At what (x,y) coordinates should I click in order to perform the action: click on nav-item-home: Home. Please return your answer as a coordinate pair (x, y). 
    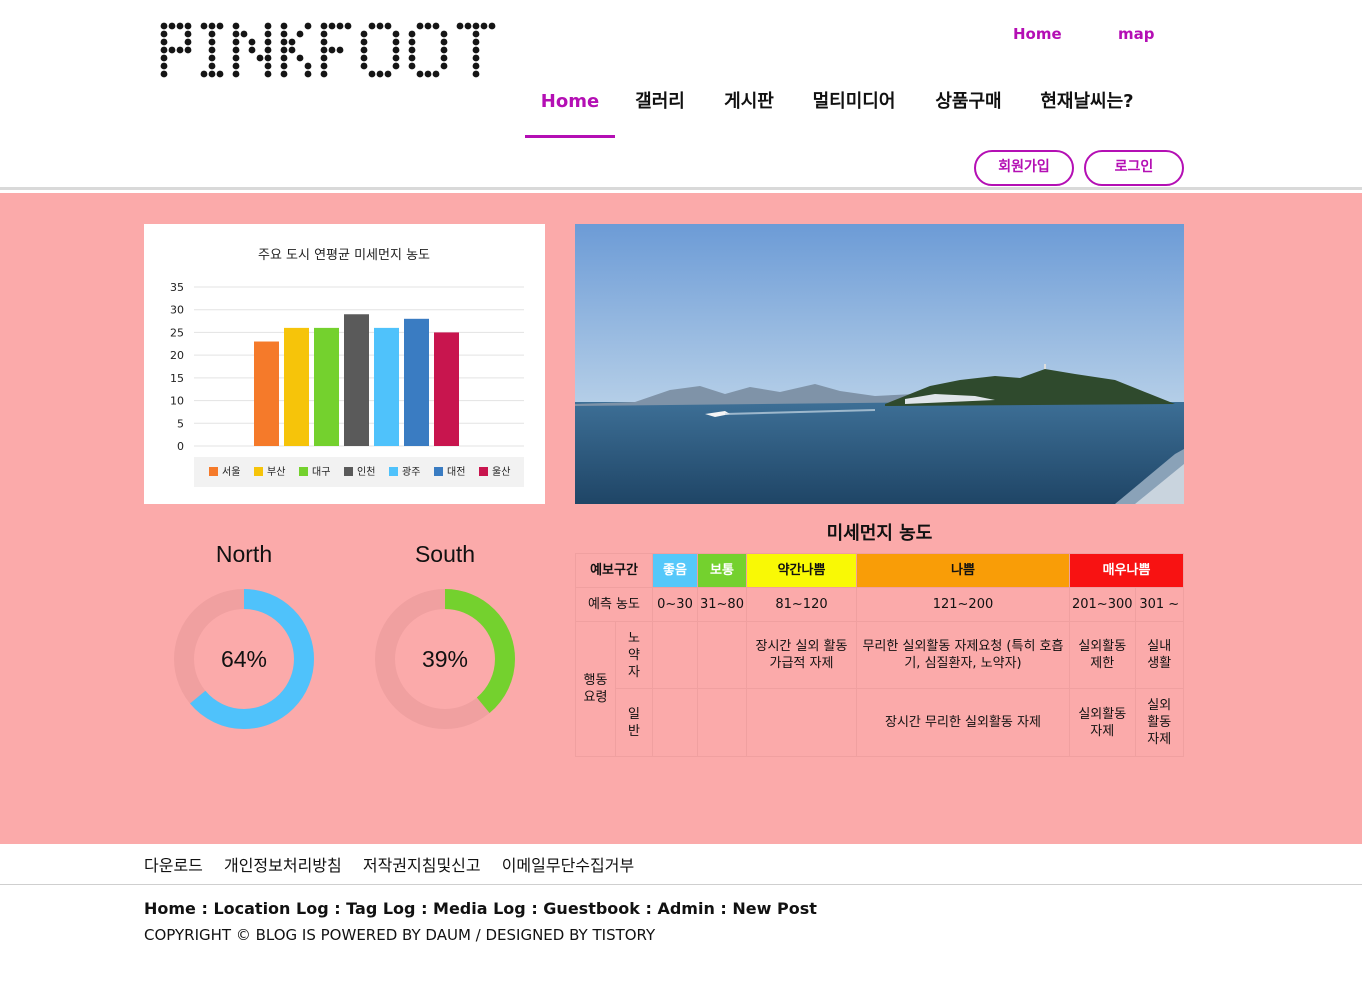
    Looking at the image, I should click on (570, 113).